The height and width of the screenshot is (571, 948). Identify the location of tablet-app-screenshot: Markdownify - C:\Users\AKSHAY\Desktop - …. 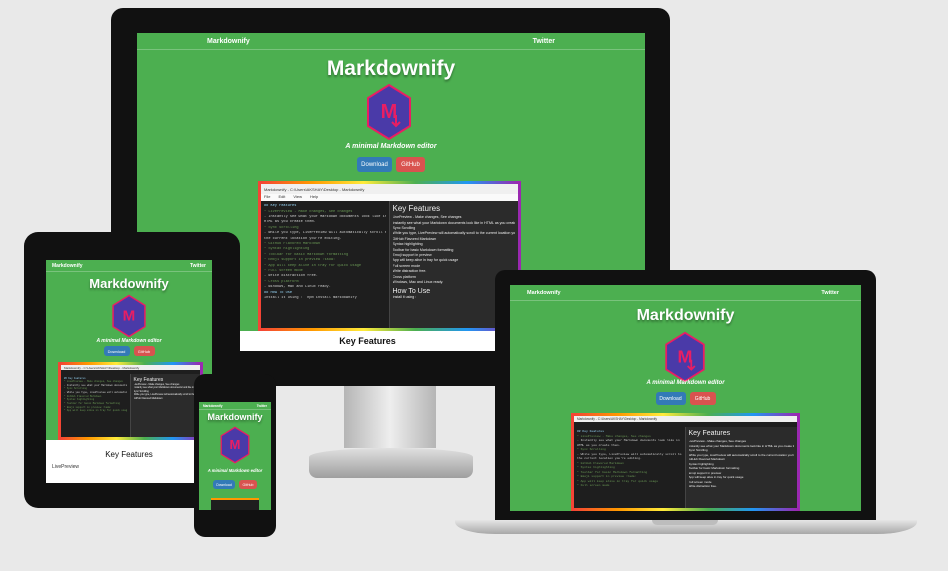
(130, 401).